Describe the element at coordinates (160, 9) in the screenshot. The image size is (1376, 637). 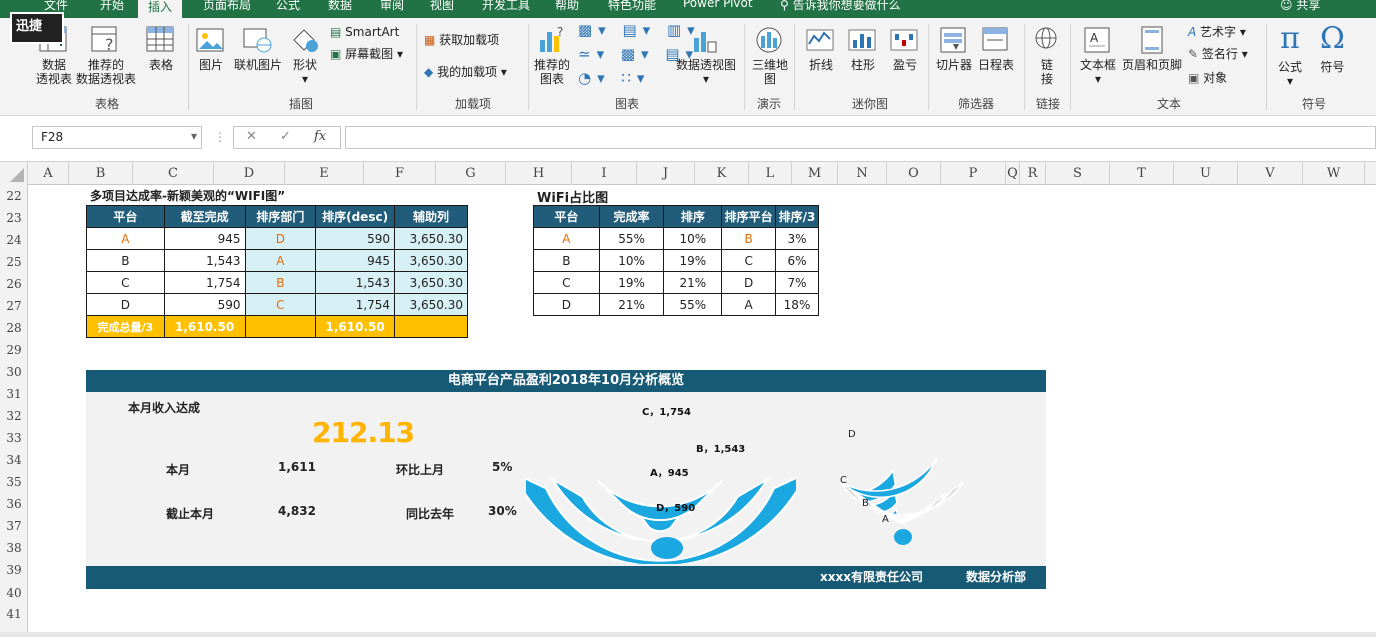
I see `tab-insert: 插入` at that location.